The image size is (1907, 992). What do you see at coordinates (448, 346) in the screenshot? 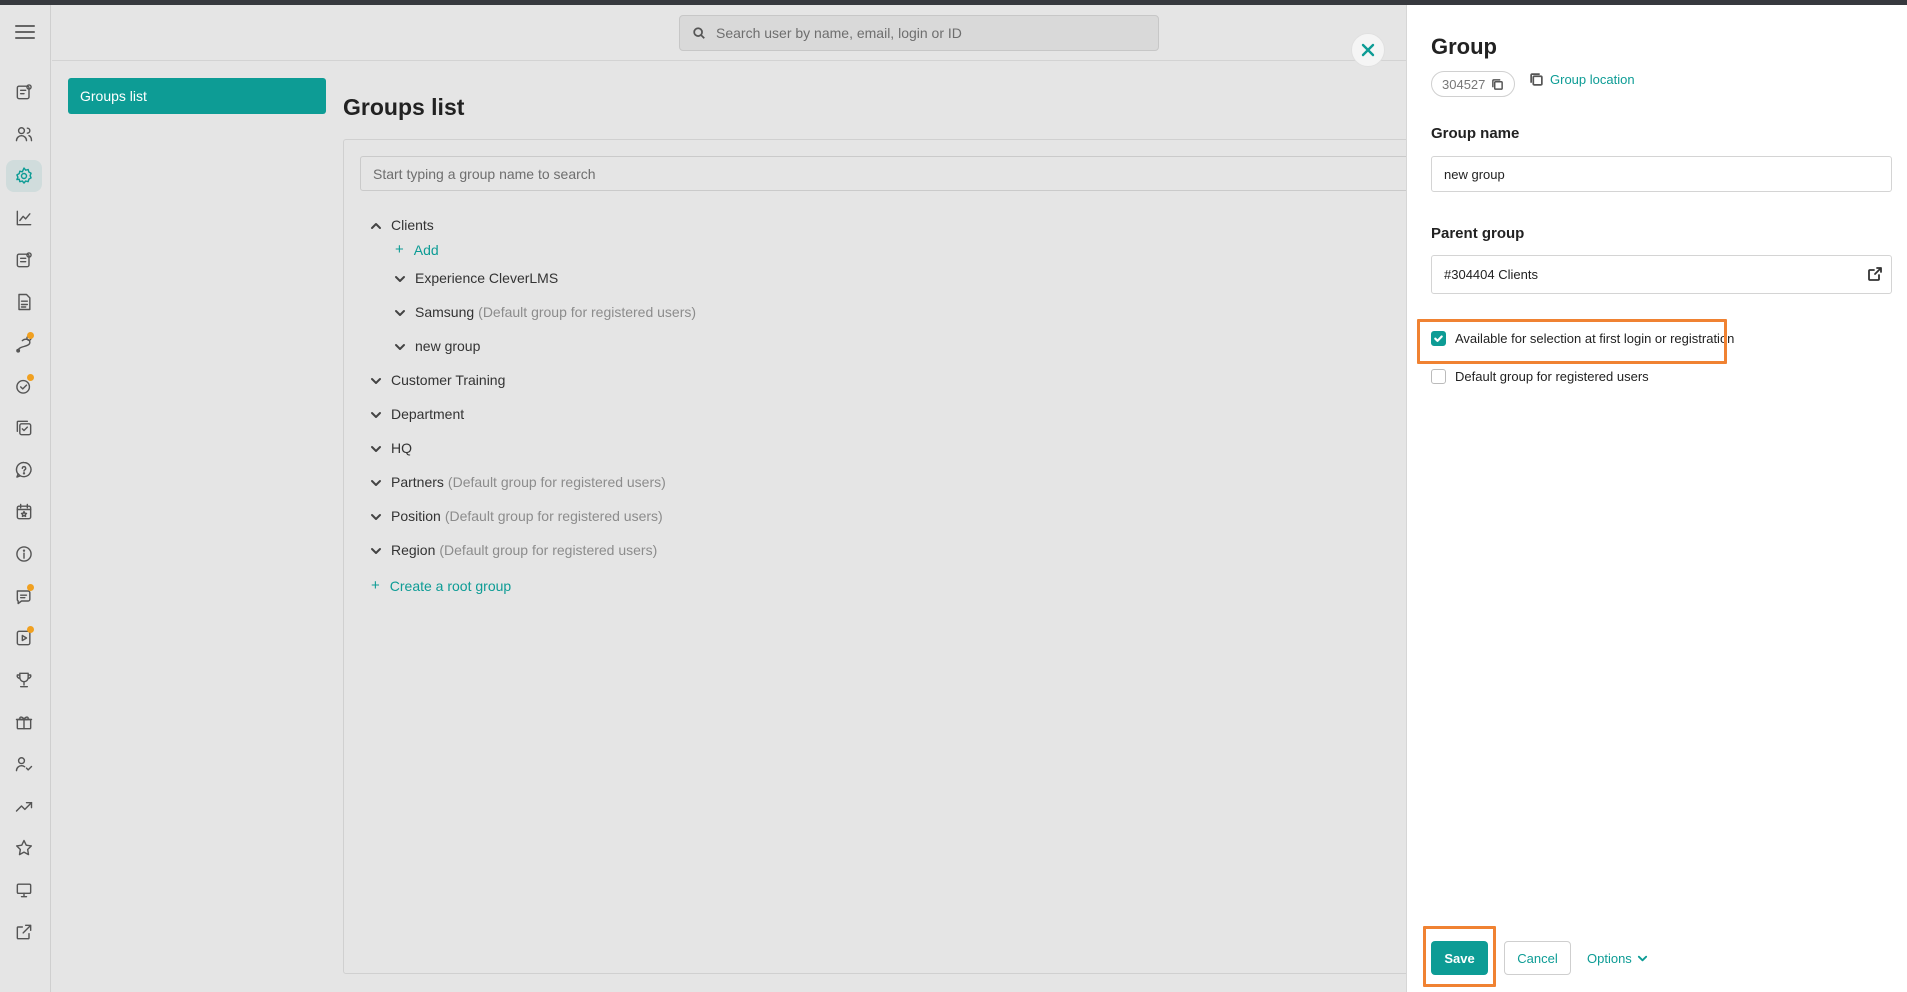
I see `tree-item-label: new group` at bounding box center [448, 346].